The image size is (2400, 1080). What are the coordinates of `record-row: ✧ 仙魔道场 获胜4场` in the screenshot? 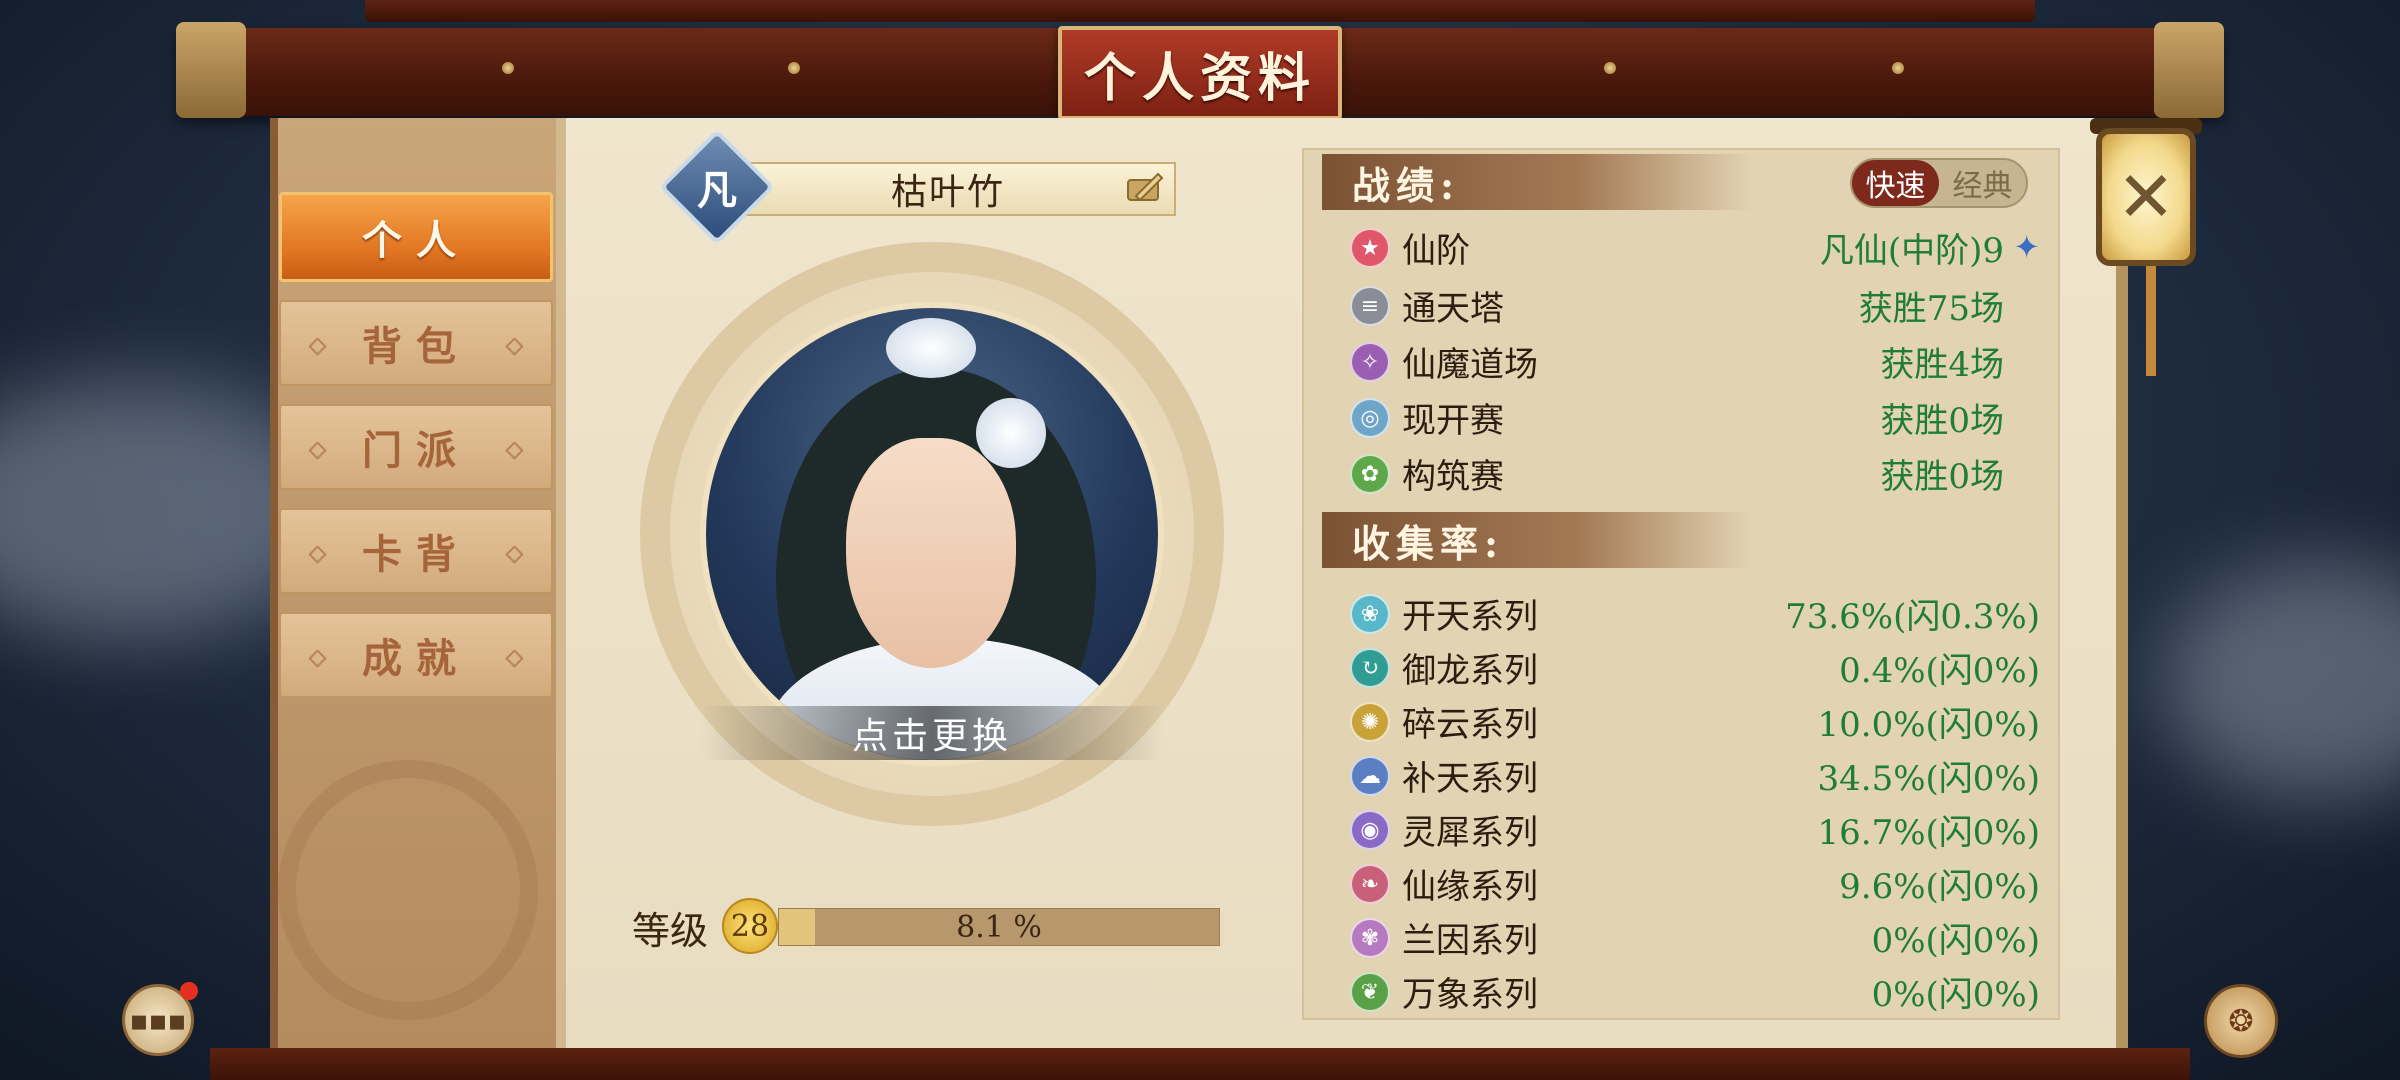 It's located at (1695, 361).